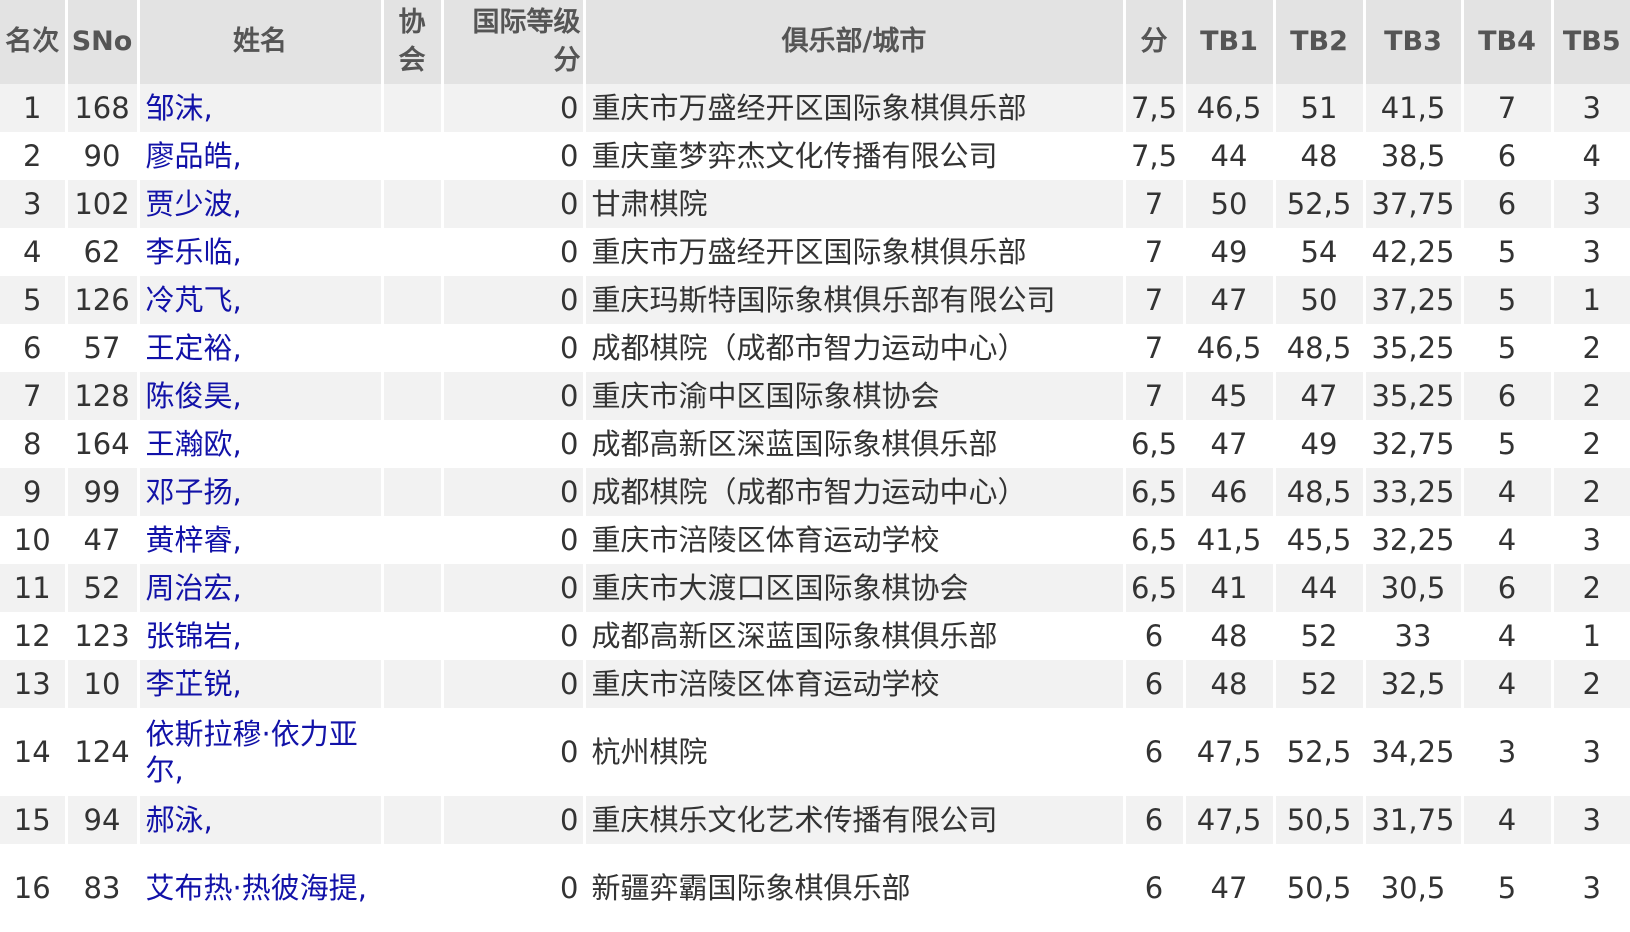 This screenshot has height=932, width=1630. What do you see at coordinates (1230, 156) in the screenshot?
I see `cell-tb1: 44` at bounding box center [1230, 156].